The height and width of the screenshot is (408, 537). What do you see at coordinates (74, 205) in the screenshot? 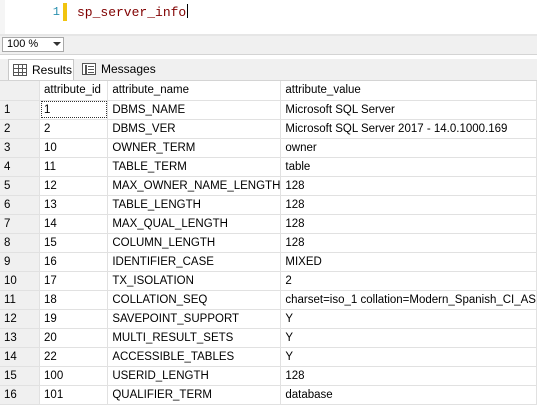
I see `table-cell: 13` at bounding box center [74, 205].